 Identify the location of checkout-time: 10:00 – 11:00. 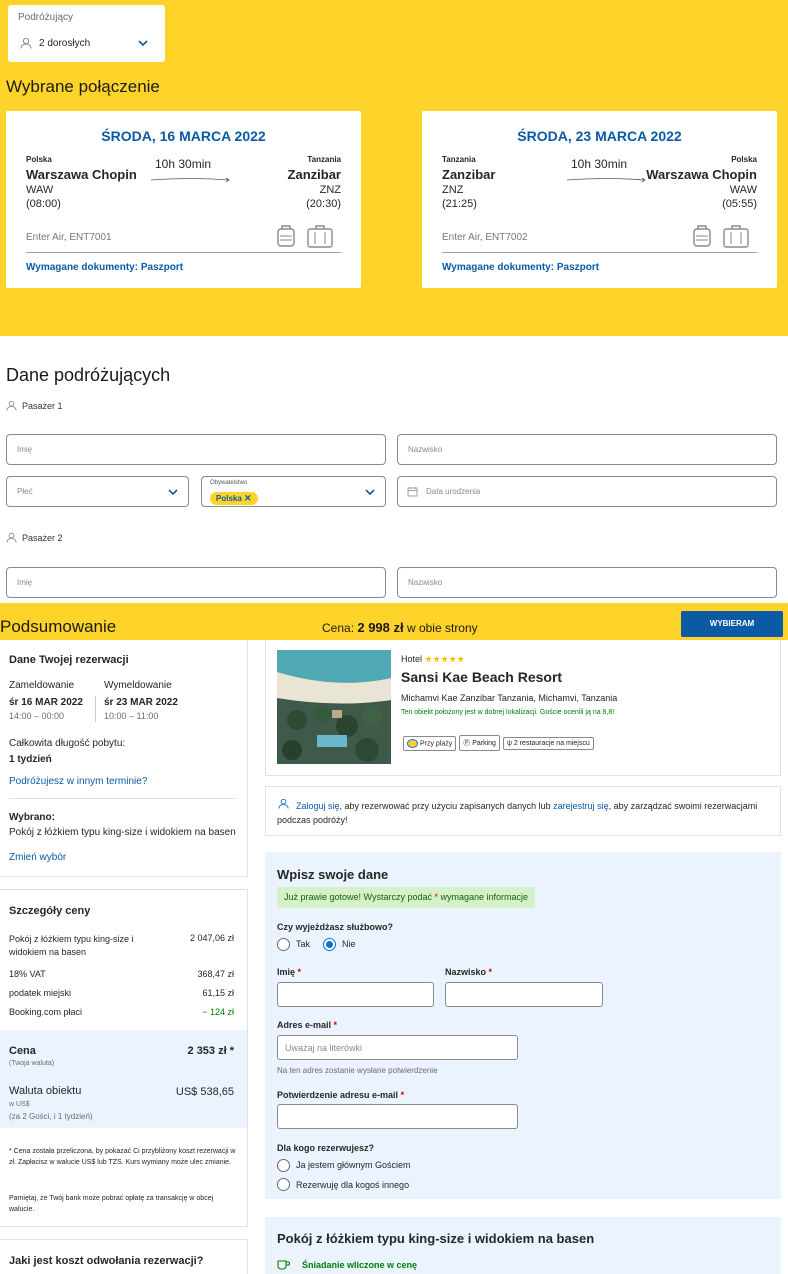
(131, 716).